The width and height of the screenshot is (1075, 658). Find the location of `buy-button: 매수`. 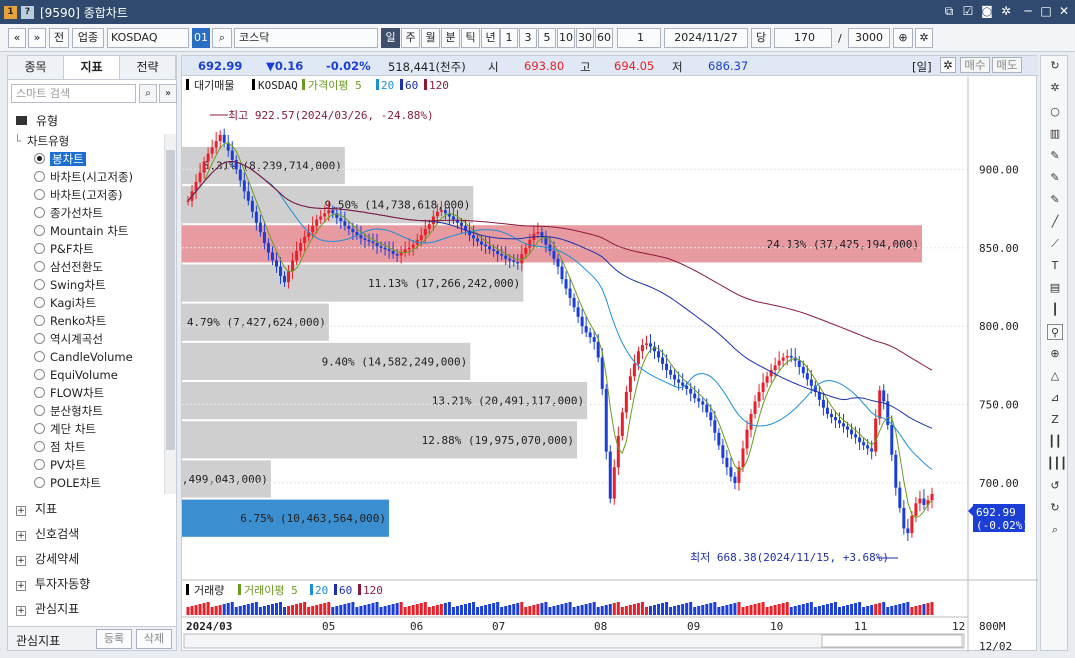

buy-button: 매수 is located at coordinates (975, 65).